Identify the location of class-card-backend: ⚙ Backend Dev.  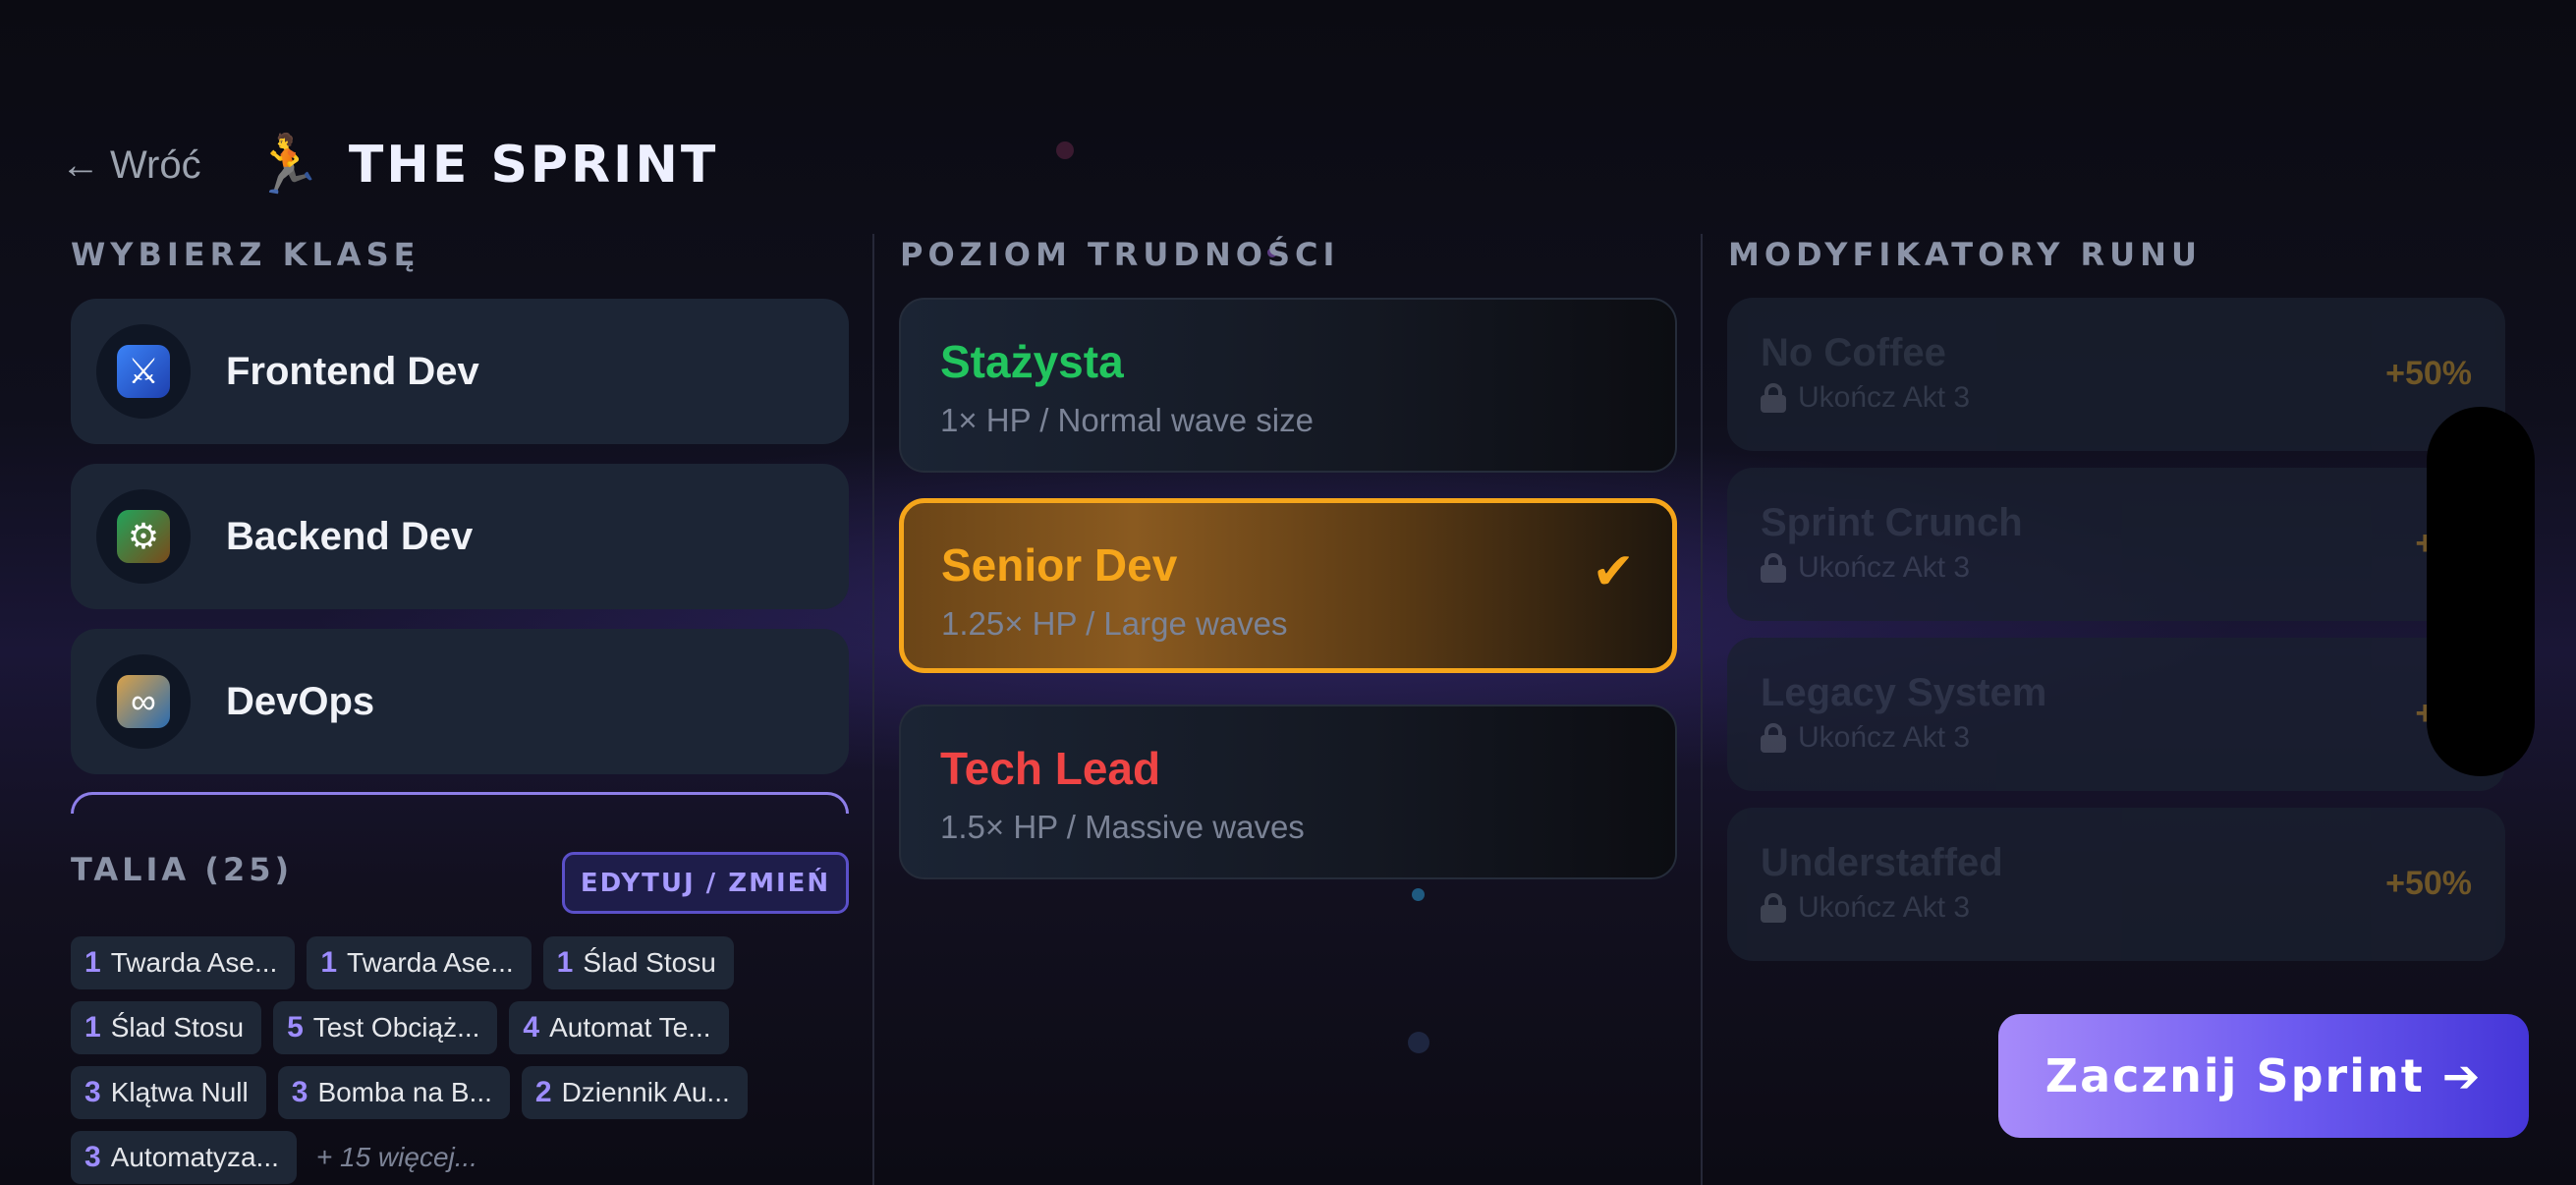
(460, 536).